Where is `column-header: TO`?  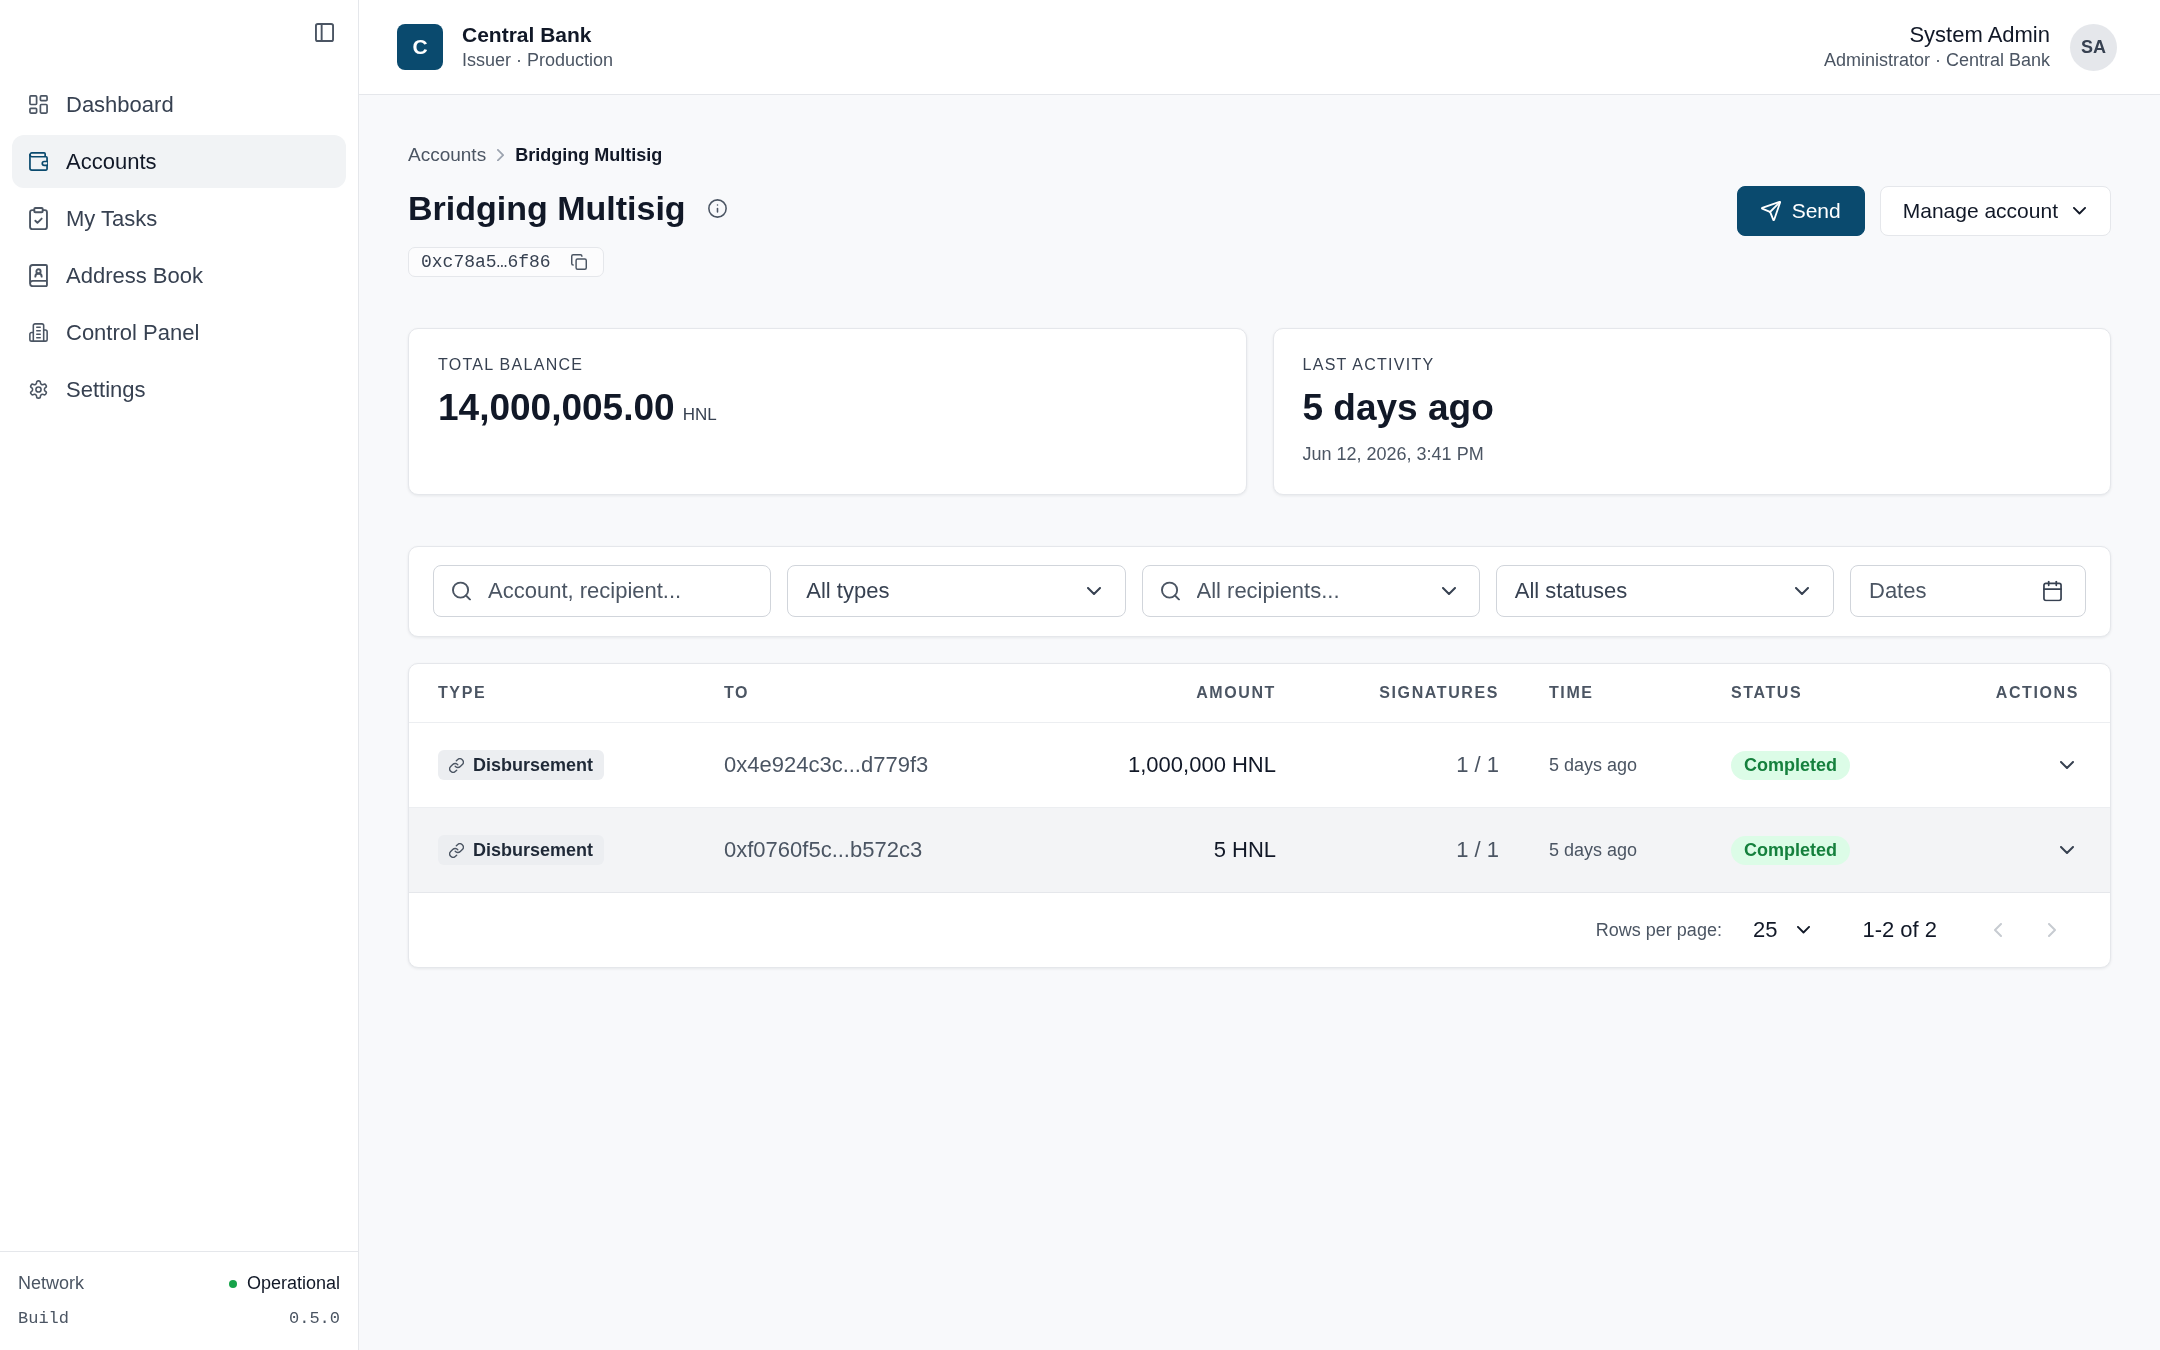 column-header: TO is located at coordinates (737, 692).